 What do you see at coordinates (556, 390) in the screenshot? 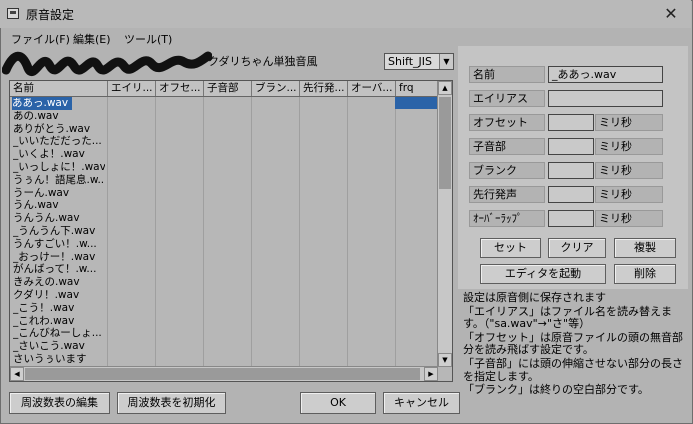
I see `help-line: 「ブランク」は終りの空白部分です。` at bounding box center [556, 390].